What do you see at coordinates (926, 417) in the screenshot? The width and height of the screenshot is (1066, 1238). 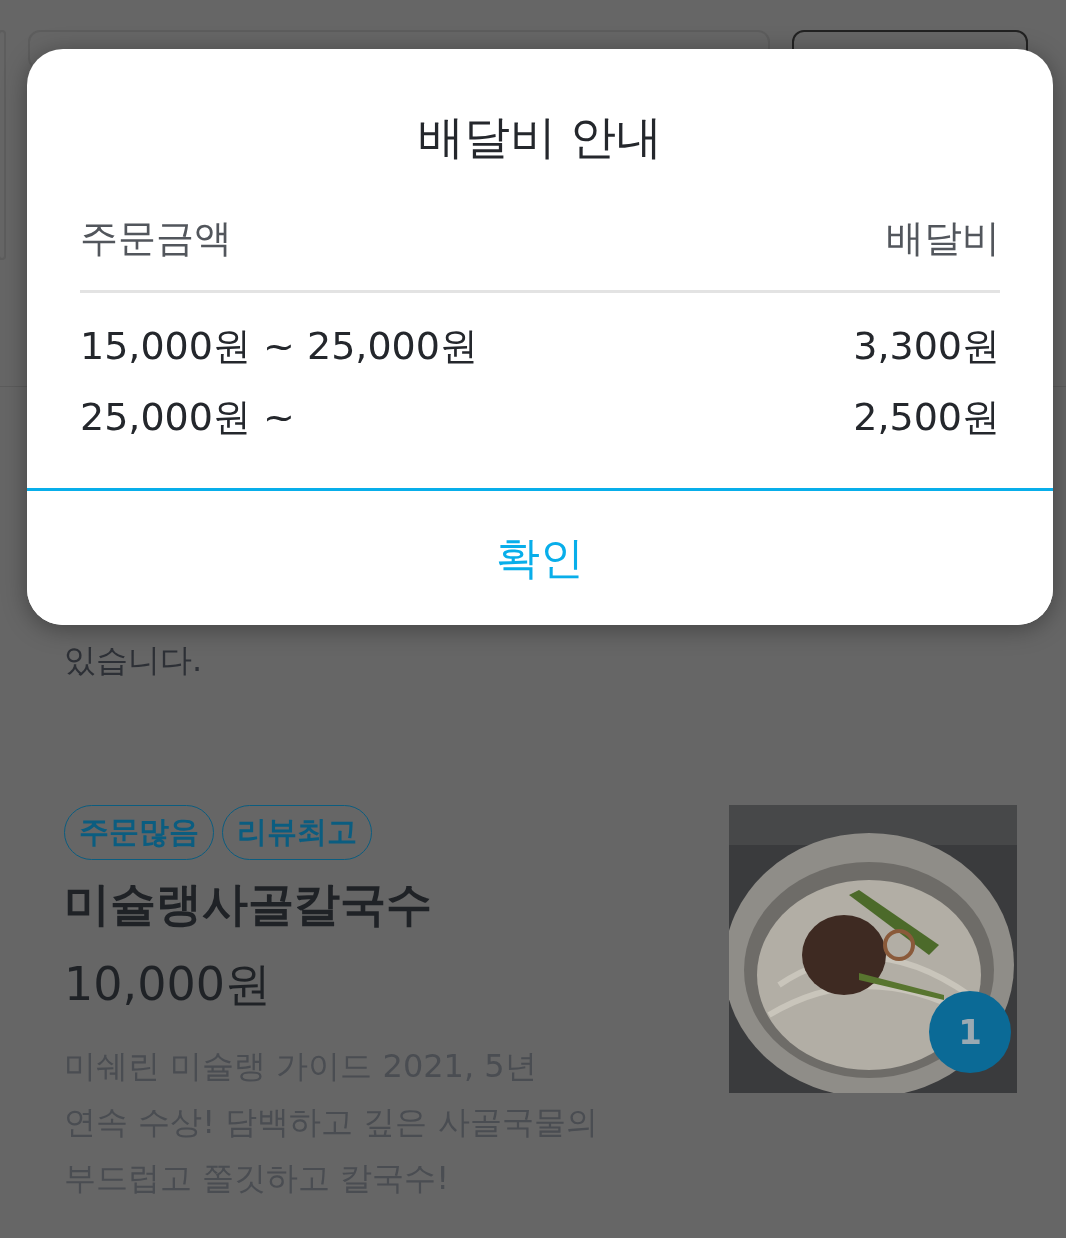 I see `table-cell-text: 2,500원` at bounding box center [926, 417].